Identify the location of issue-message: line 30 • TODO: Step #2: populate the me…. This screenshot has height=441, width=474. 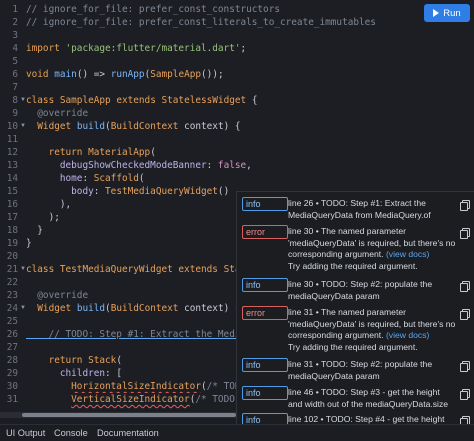
(360, 290).